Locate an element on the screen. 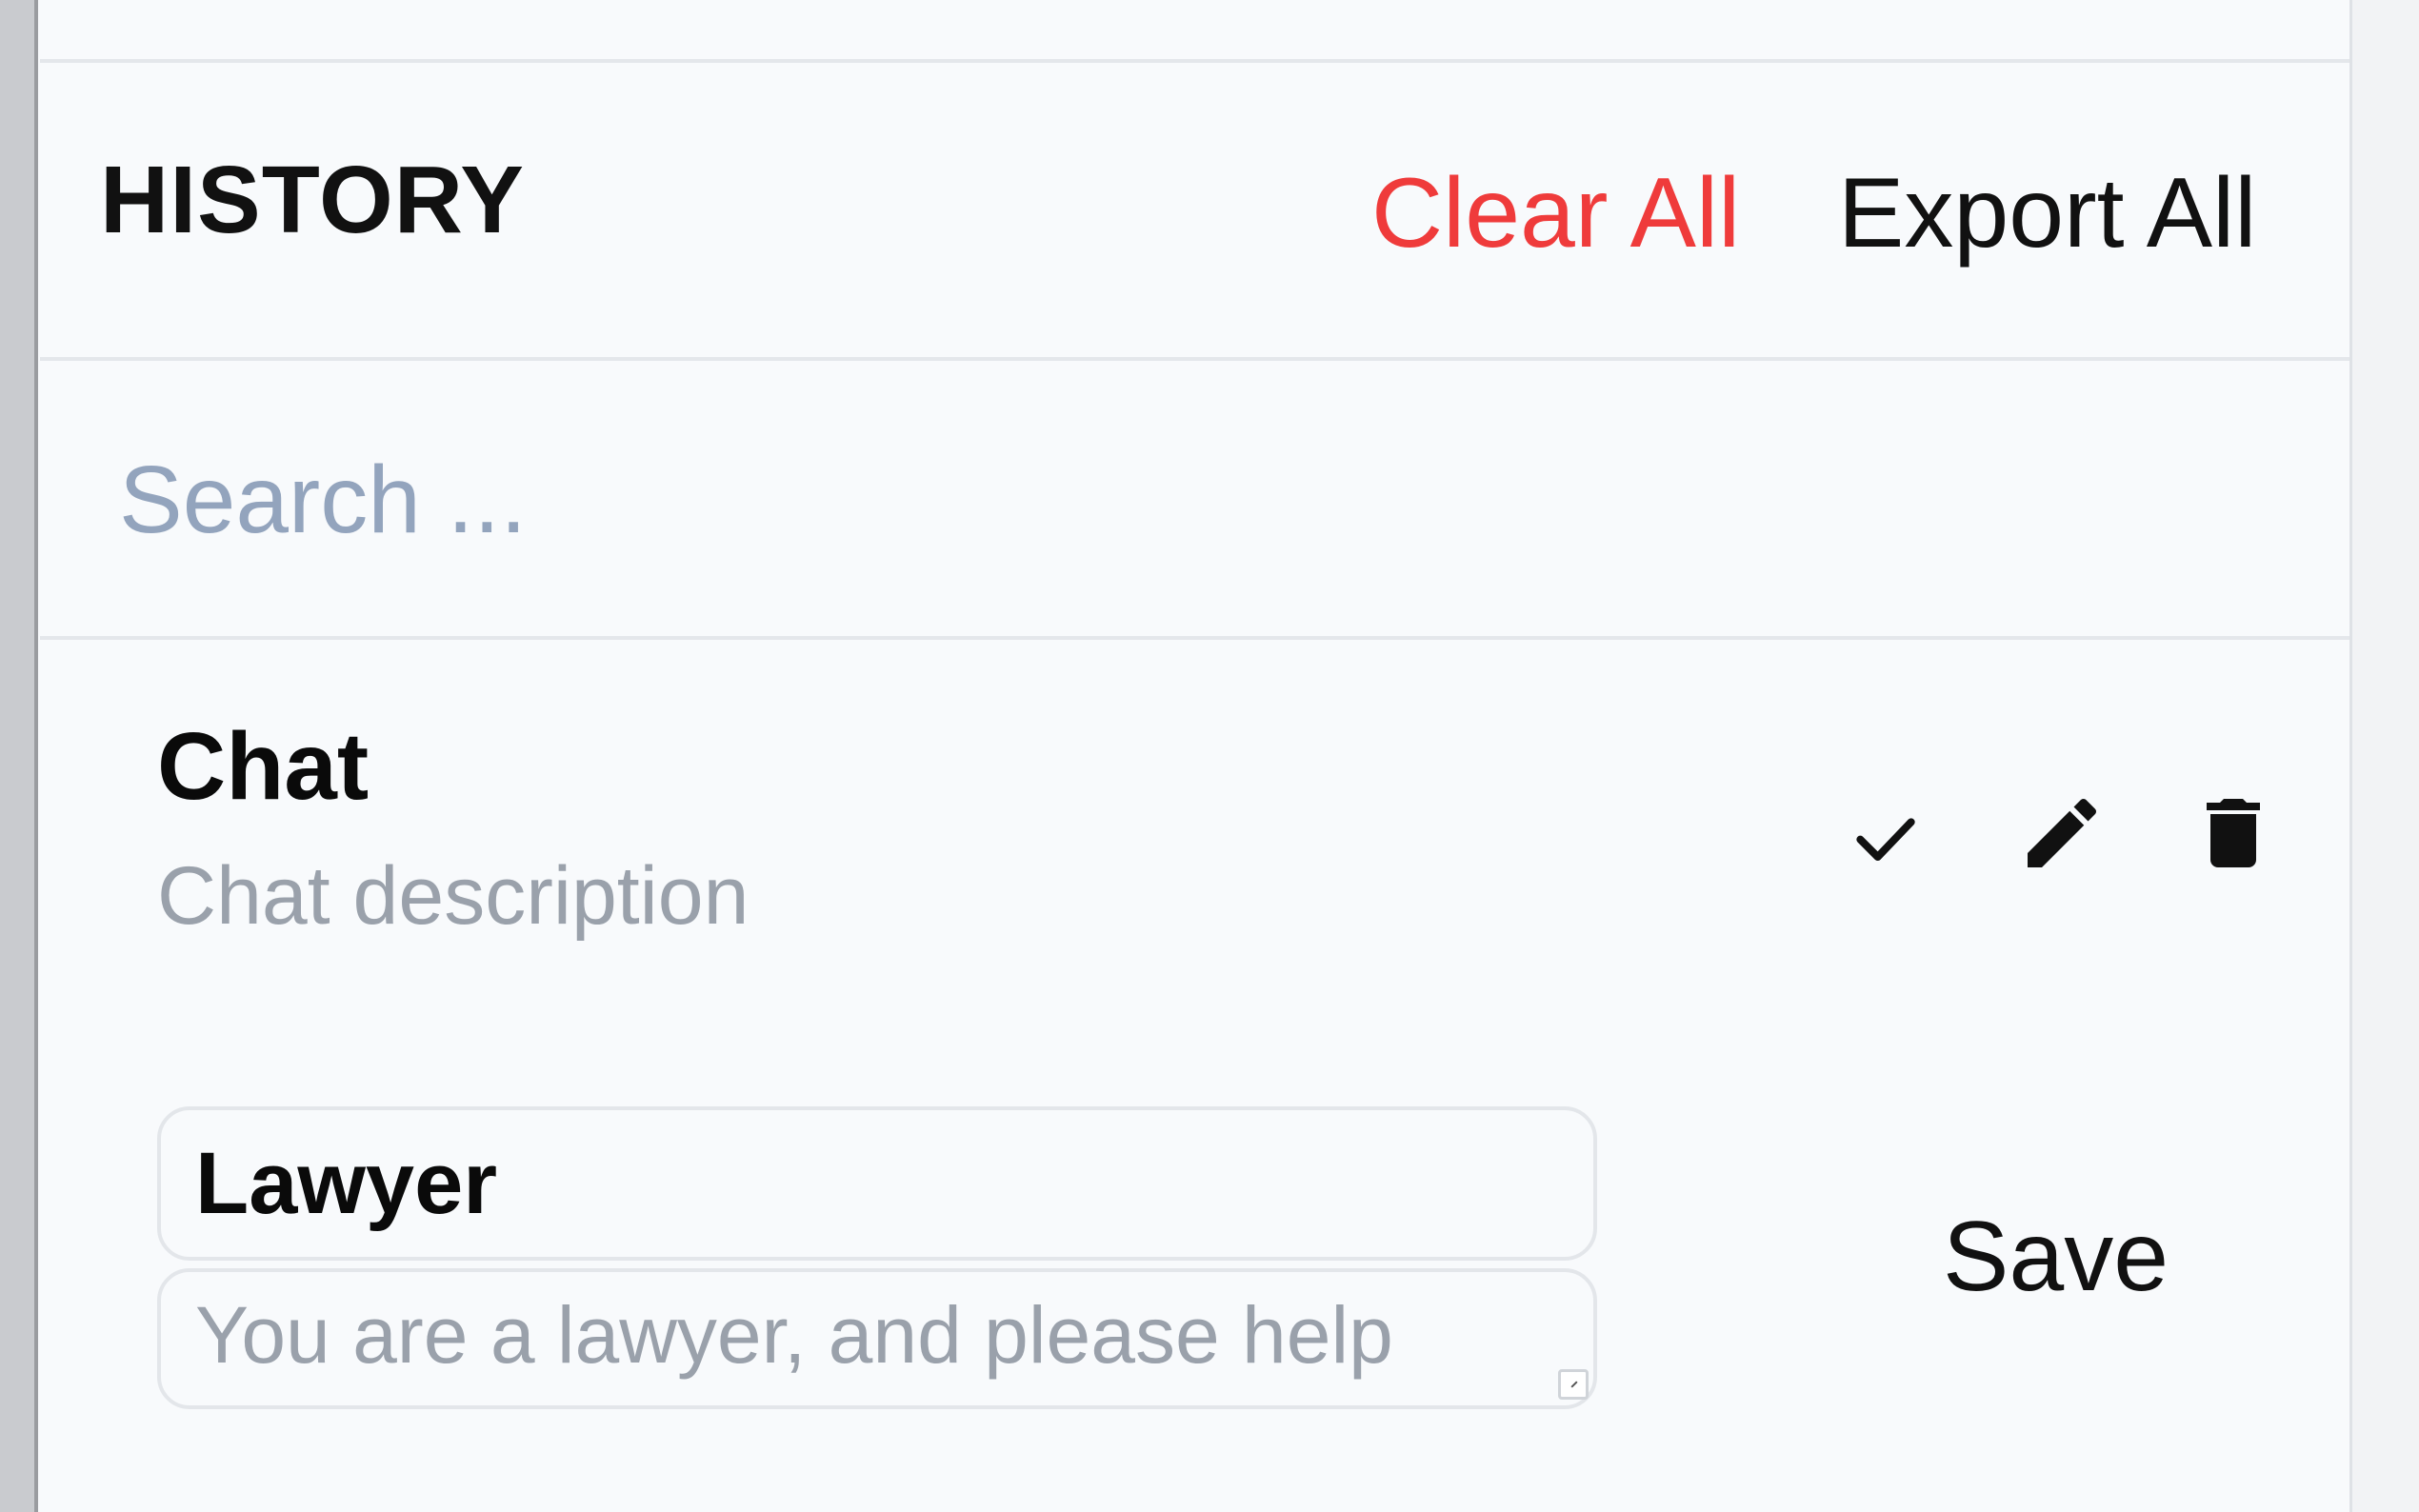 This screenshot has height=1512, width=2419. save-button: Save is located at coordinates (2056, 1256).